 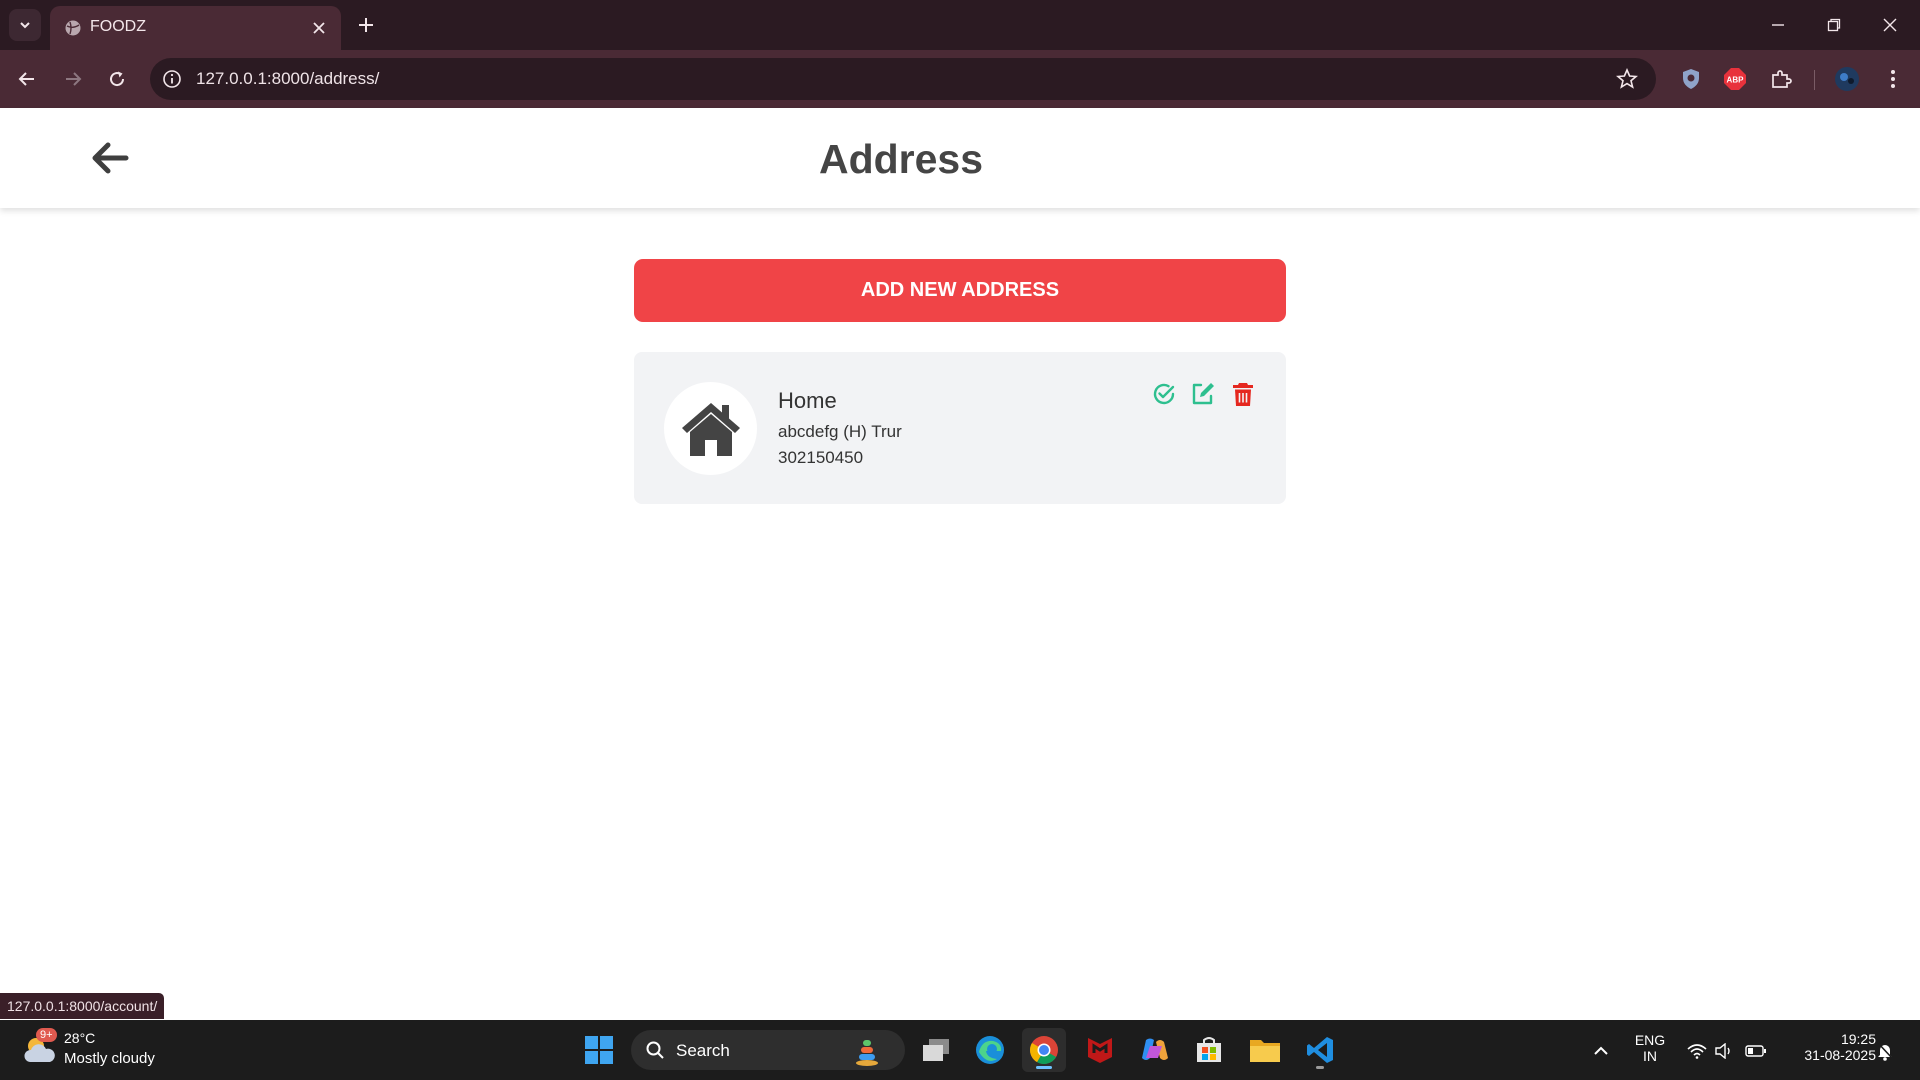 I want to click on tab-close-button, so click(x=319, y=28).